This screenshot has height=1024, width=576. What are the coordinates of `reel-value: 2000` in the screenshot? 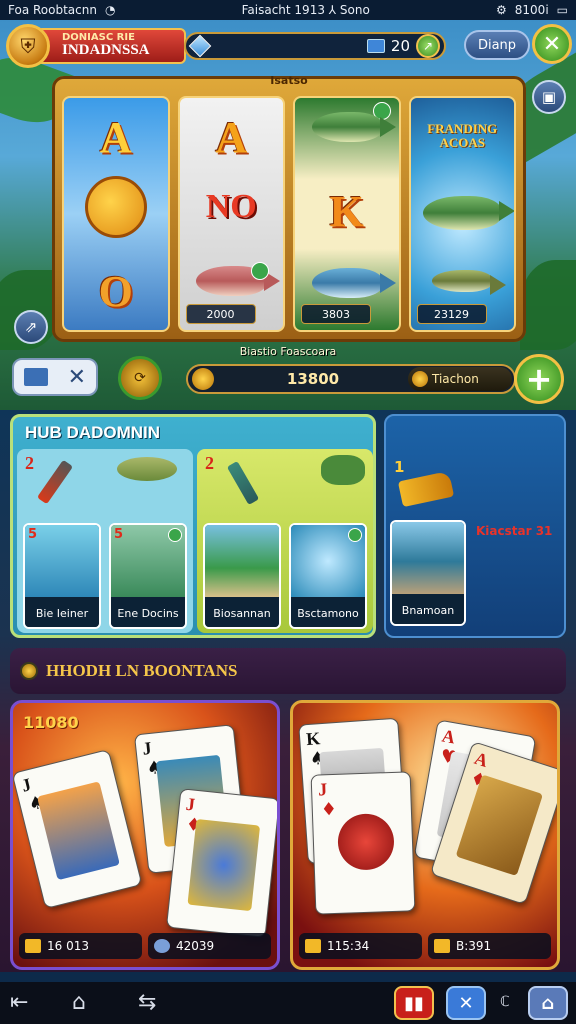 It's located at (220, 314).